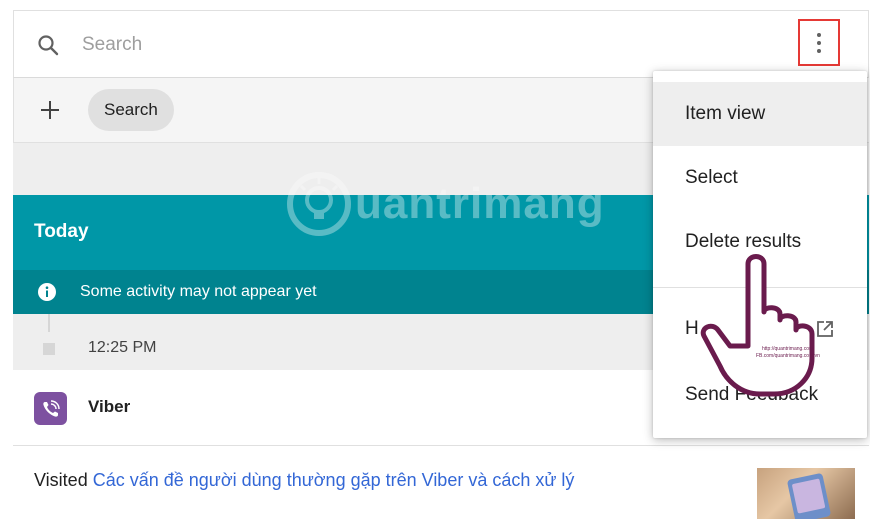 Image resolution: width=870 pixels, height=519 pixels. What do you see at coordinates (760, 114) in the screenshot?
I see `menu-item-item-view: Item view` at bounding box center [760, 114].